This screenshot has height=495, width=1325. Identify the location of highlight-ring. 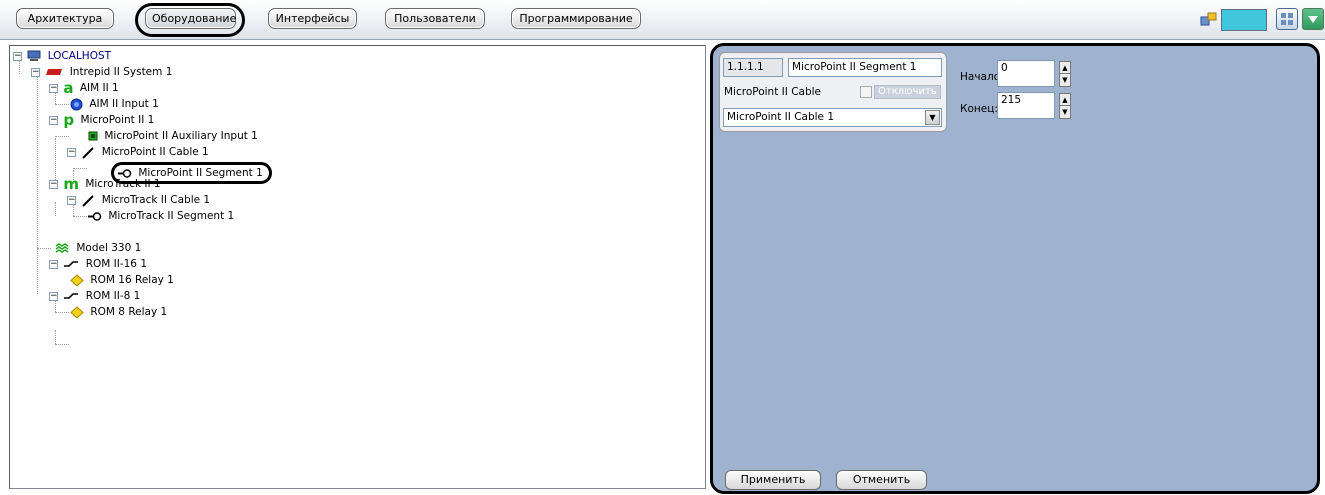
(190, 20).